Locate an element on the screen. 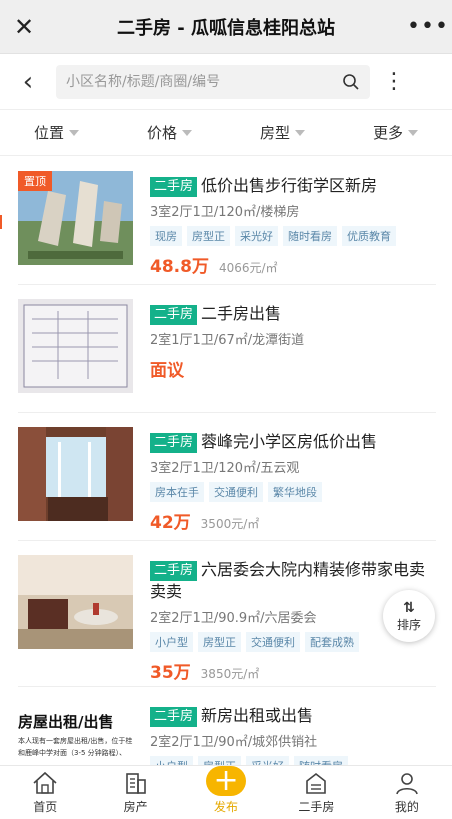 This screenshot has width=452, height=819. listing-price: 42万 is located at coordinates (170, 523).